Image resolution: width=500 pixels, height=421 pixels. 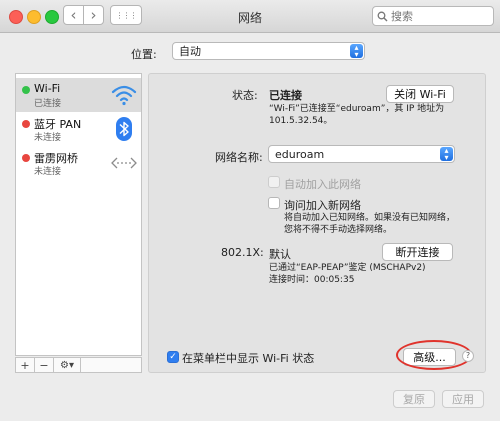 I want to click on network-name-label: 网络名称:, so click(x=239, y=157).